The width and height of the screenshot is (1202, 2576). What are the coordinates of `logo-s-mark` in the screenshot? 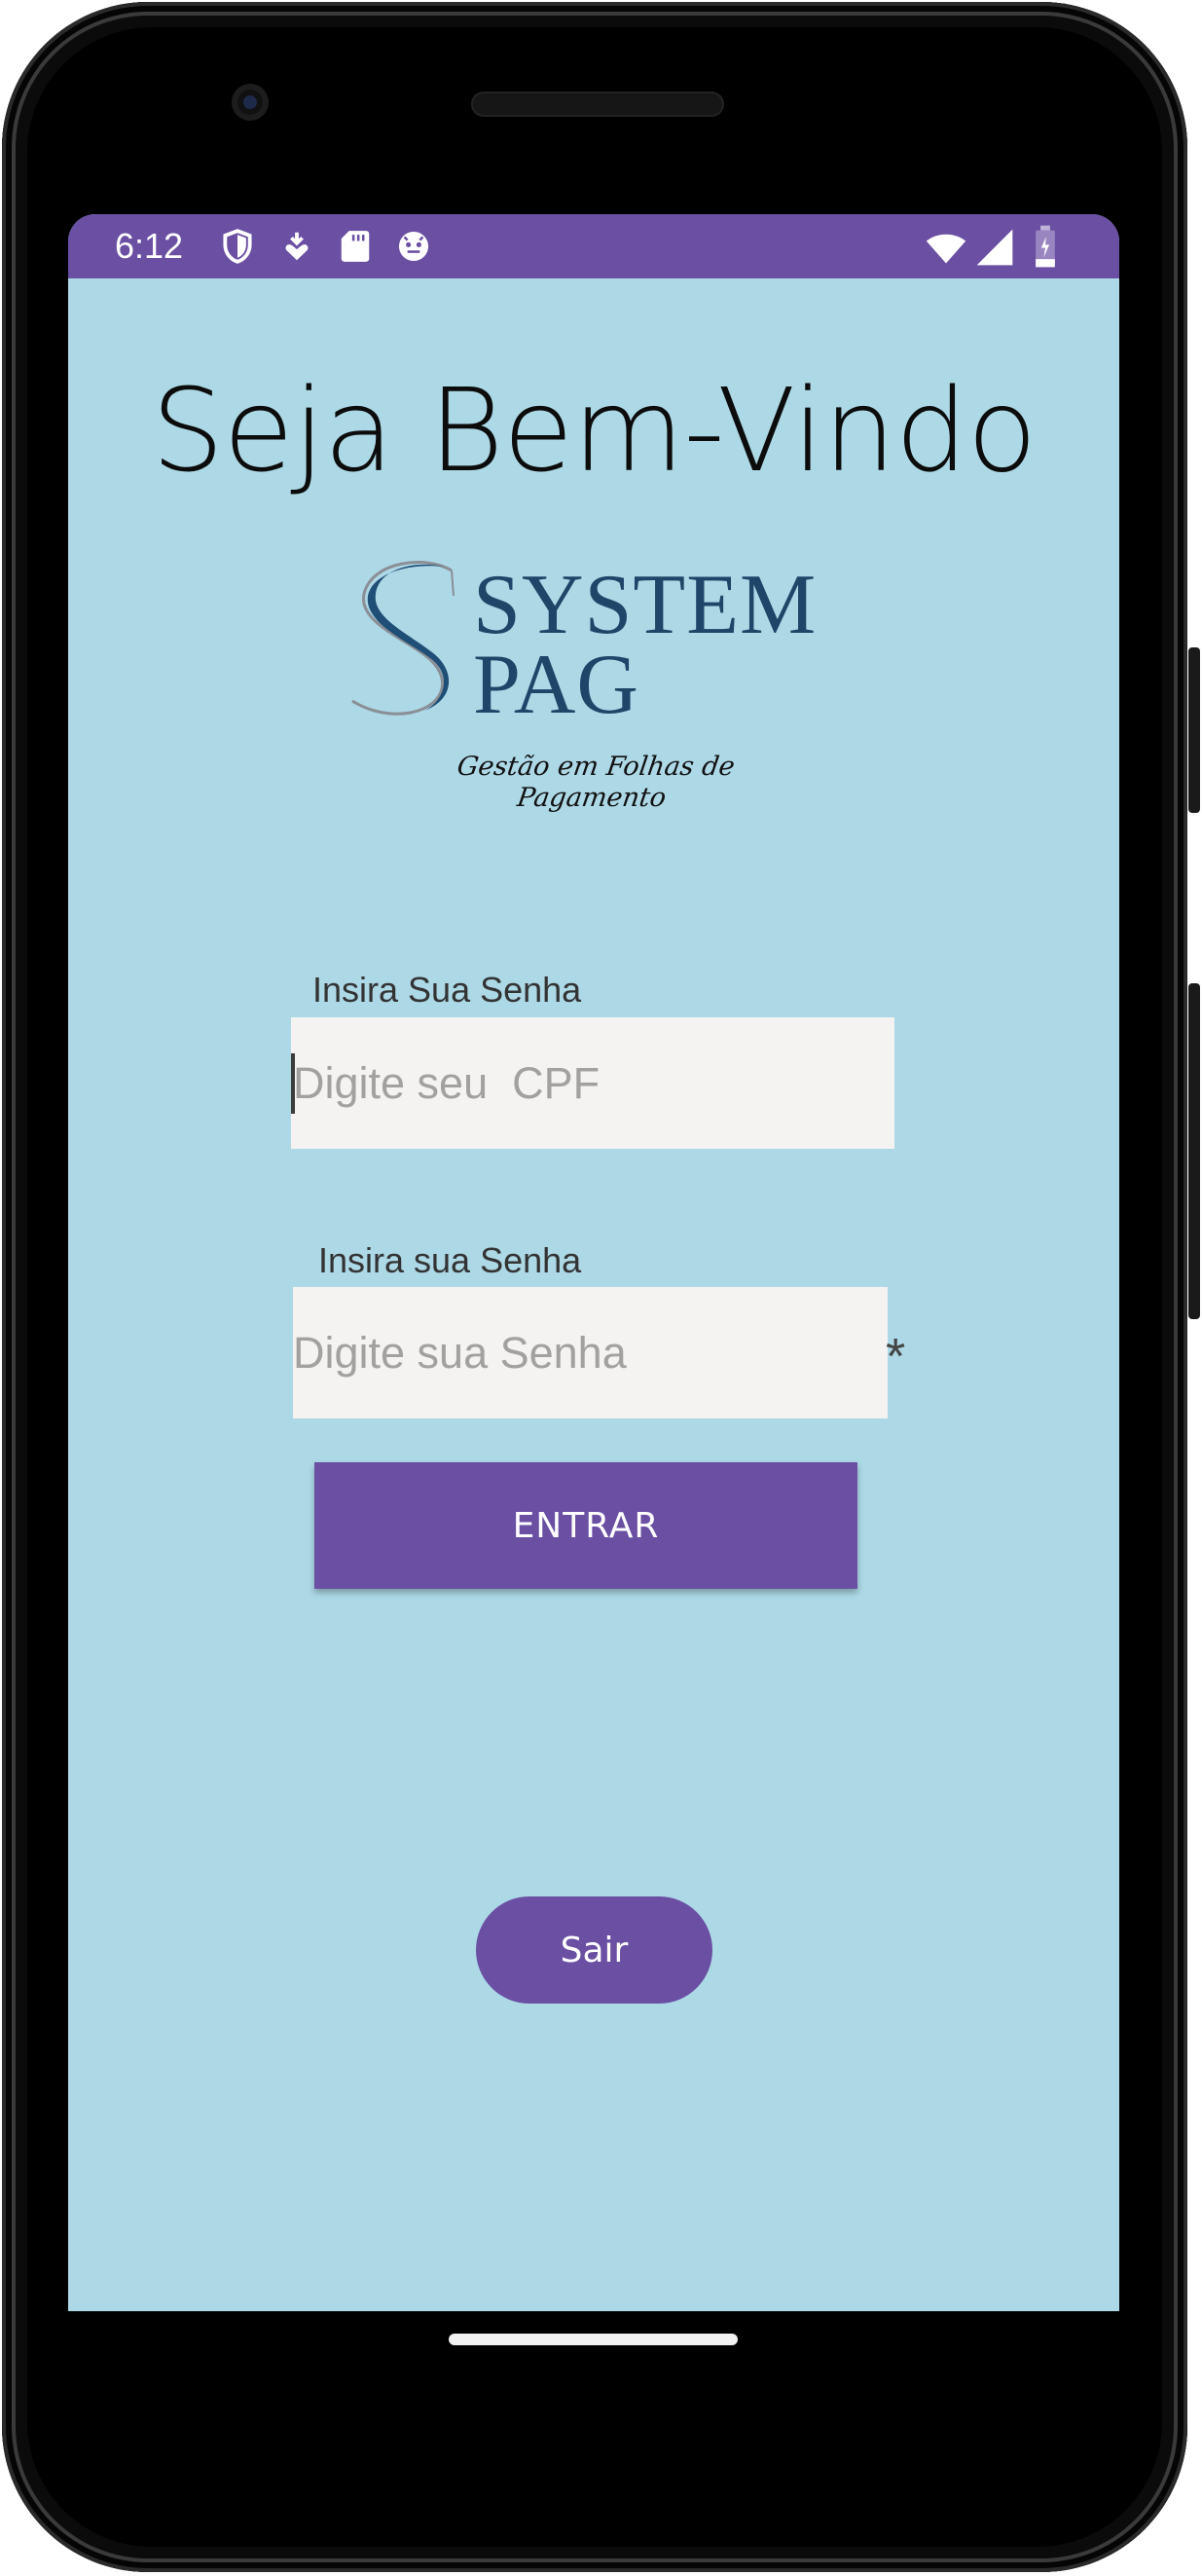 It's located at (403, 638).